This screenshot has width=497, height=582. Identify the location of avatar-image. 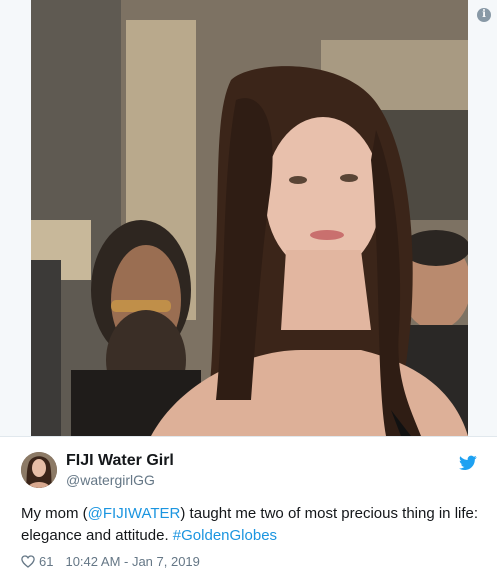
(39, 470).